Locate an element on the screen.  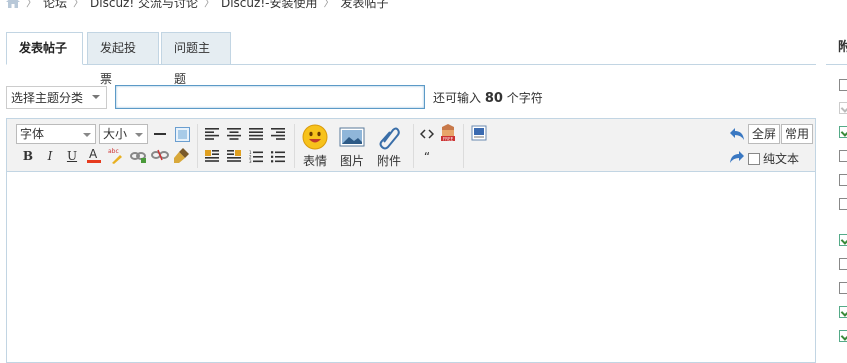
italic-button: I is located at coordinates (50, 156).